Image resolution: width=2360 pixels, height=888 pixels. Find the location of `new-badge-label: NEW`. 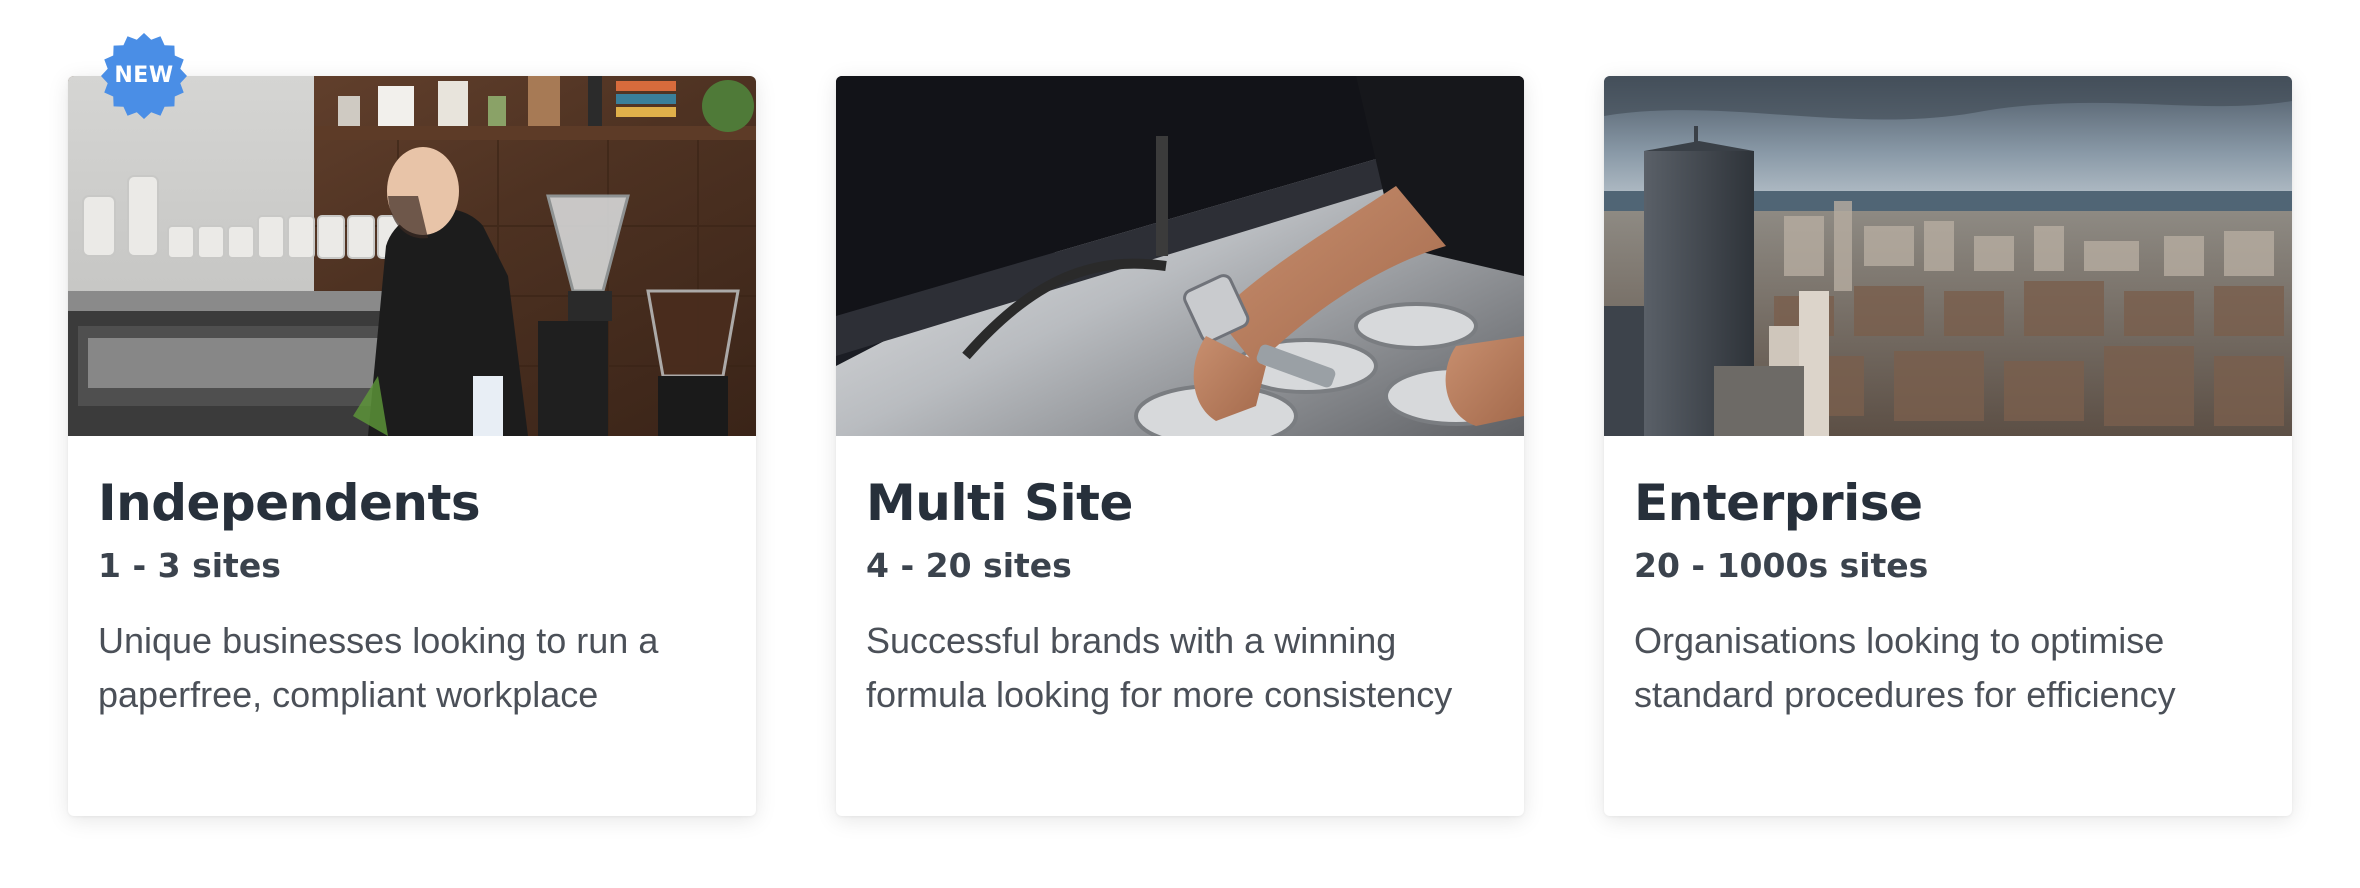

new-badge-label: NEW is located at coordinates (144, 75).